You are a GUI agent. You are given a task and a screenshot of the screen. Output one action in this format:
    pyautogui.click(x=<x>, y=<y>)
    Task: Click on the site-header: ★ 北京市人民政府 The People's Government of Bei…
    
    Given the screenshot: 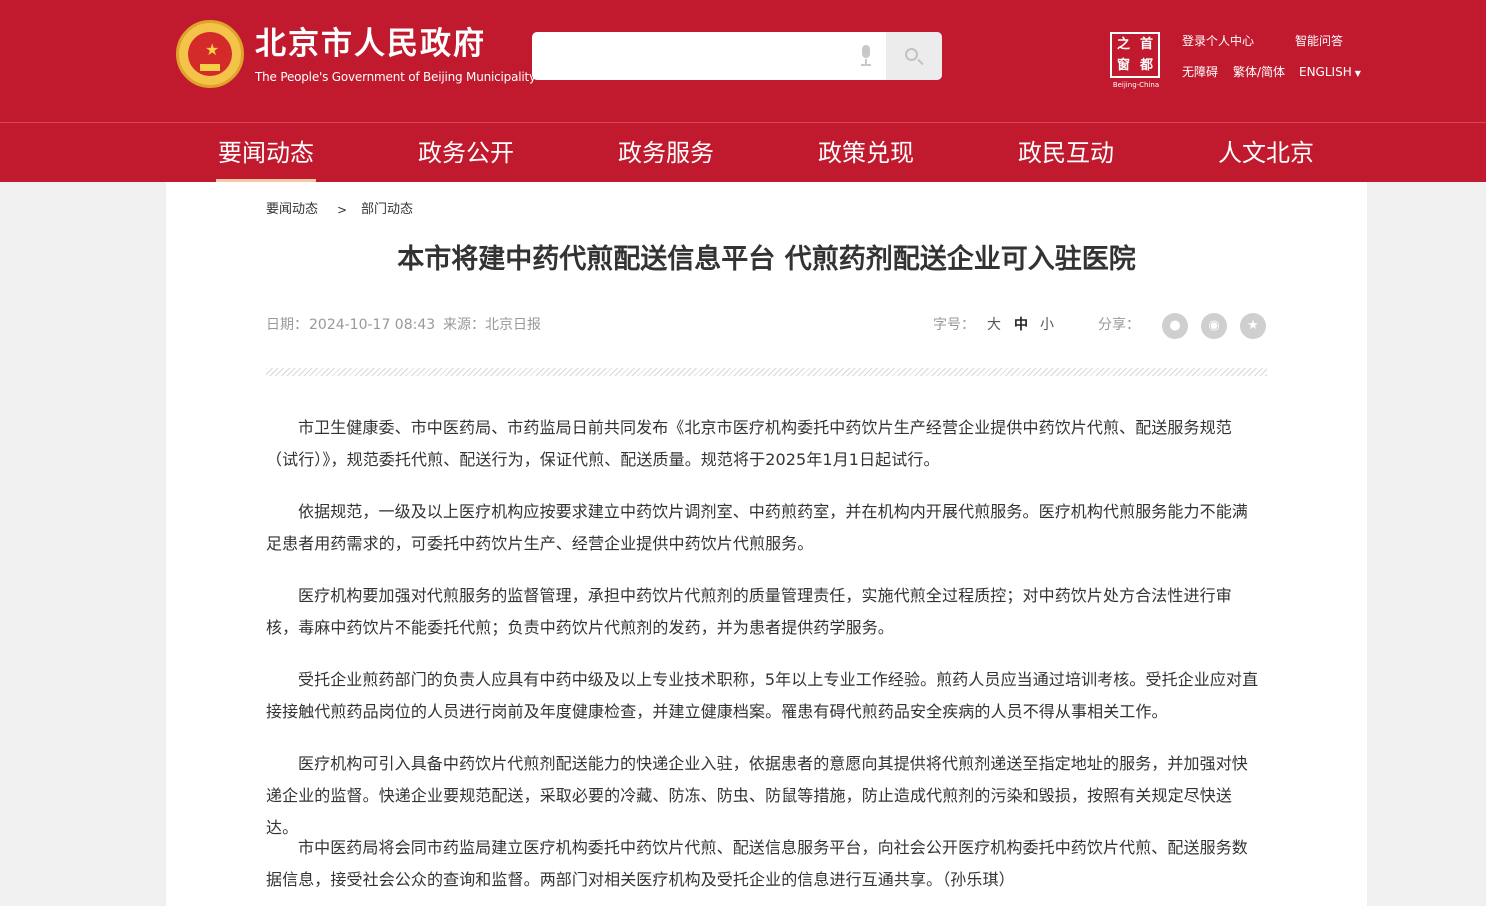 What is the action you would take?
    pyautogui.click(x=743, y=61)
    